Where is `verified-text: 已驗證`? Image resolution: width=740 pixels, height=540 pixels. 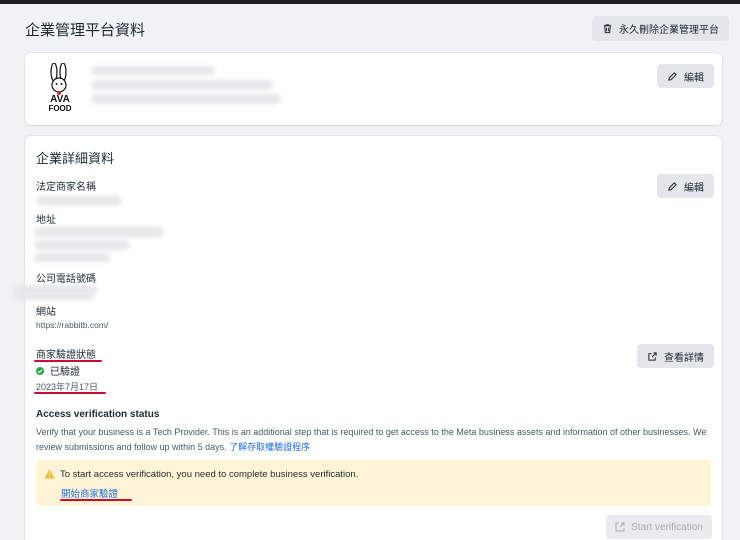
verified-text: 已驗證 is located at coordinates (65, 372).